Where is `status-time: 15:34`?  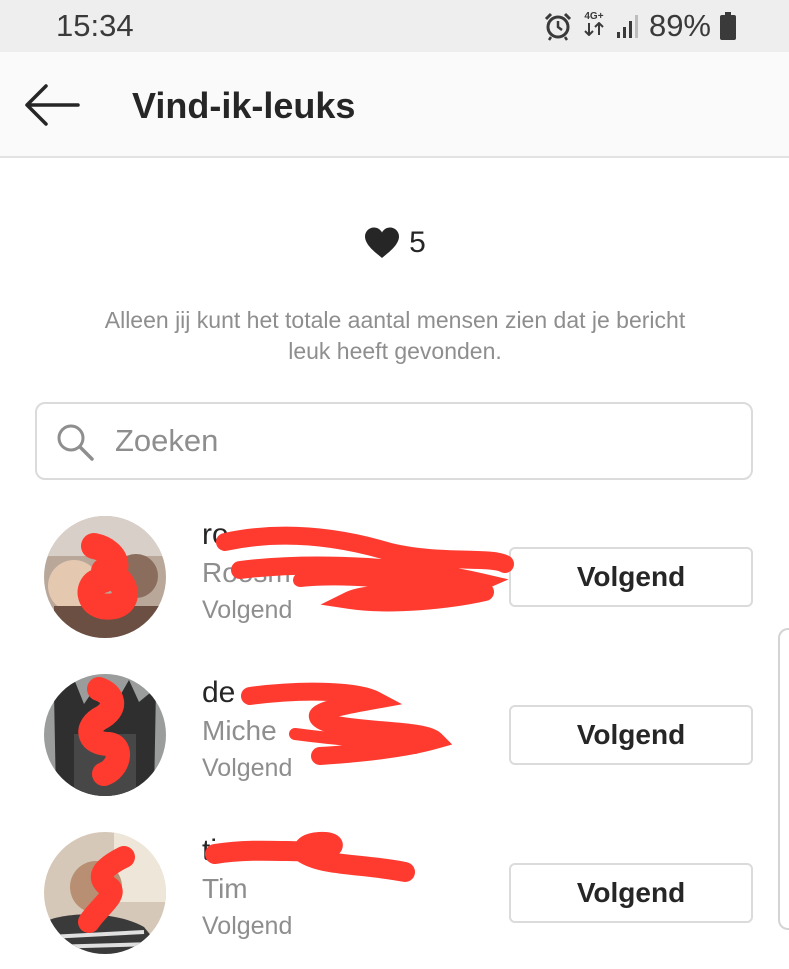
status-time: 15:34 is located at coordinates (95, 25).